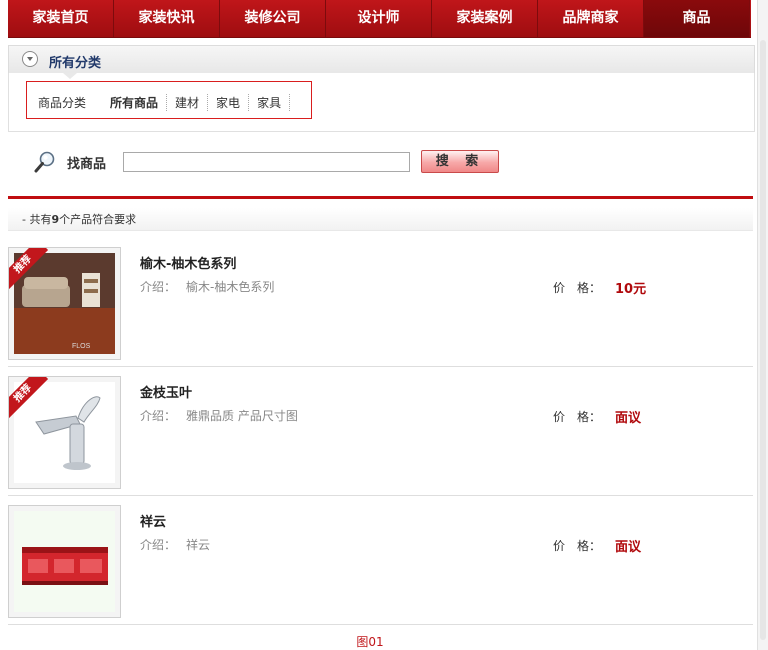  I want to click on nav-companies: 装修公司, so click(273, 18).